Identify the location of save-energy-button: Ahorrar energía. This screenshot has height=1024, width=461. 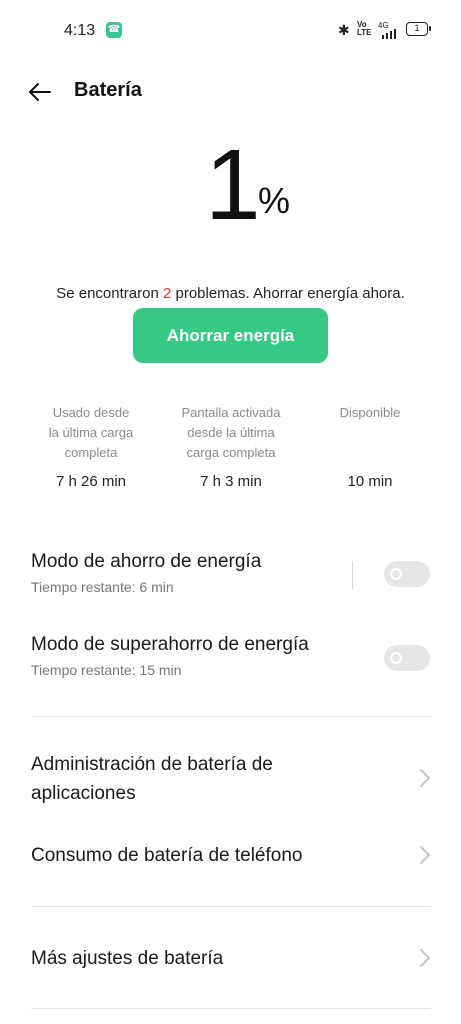
(230, 335).